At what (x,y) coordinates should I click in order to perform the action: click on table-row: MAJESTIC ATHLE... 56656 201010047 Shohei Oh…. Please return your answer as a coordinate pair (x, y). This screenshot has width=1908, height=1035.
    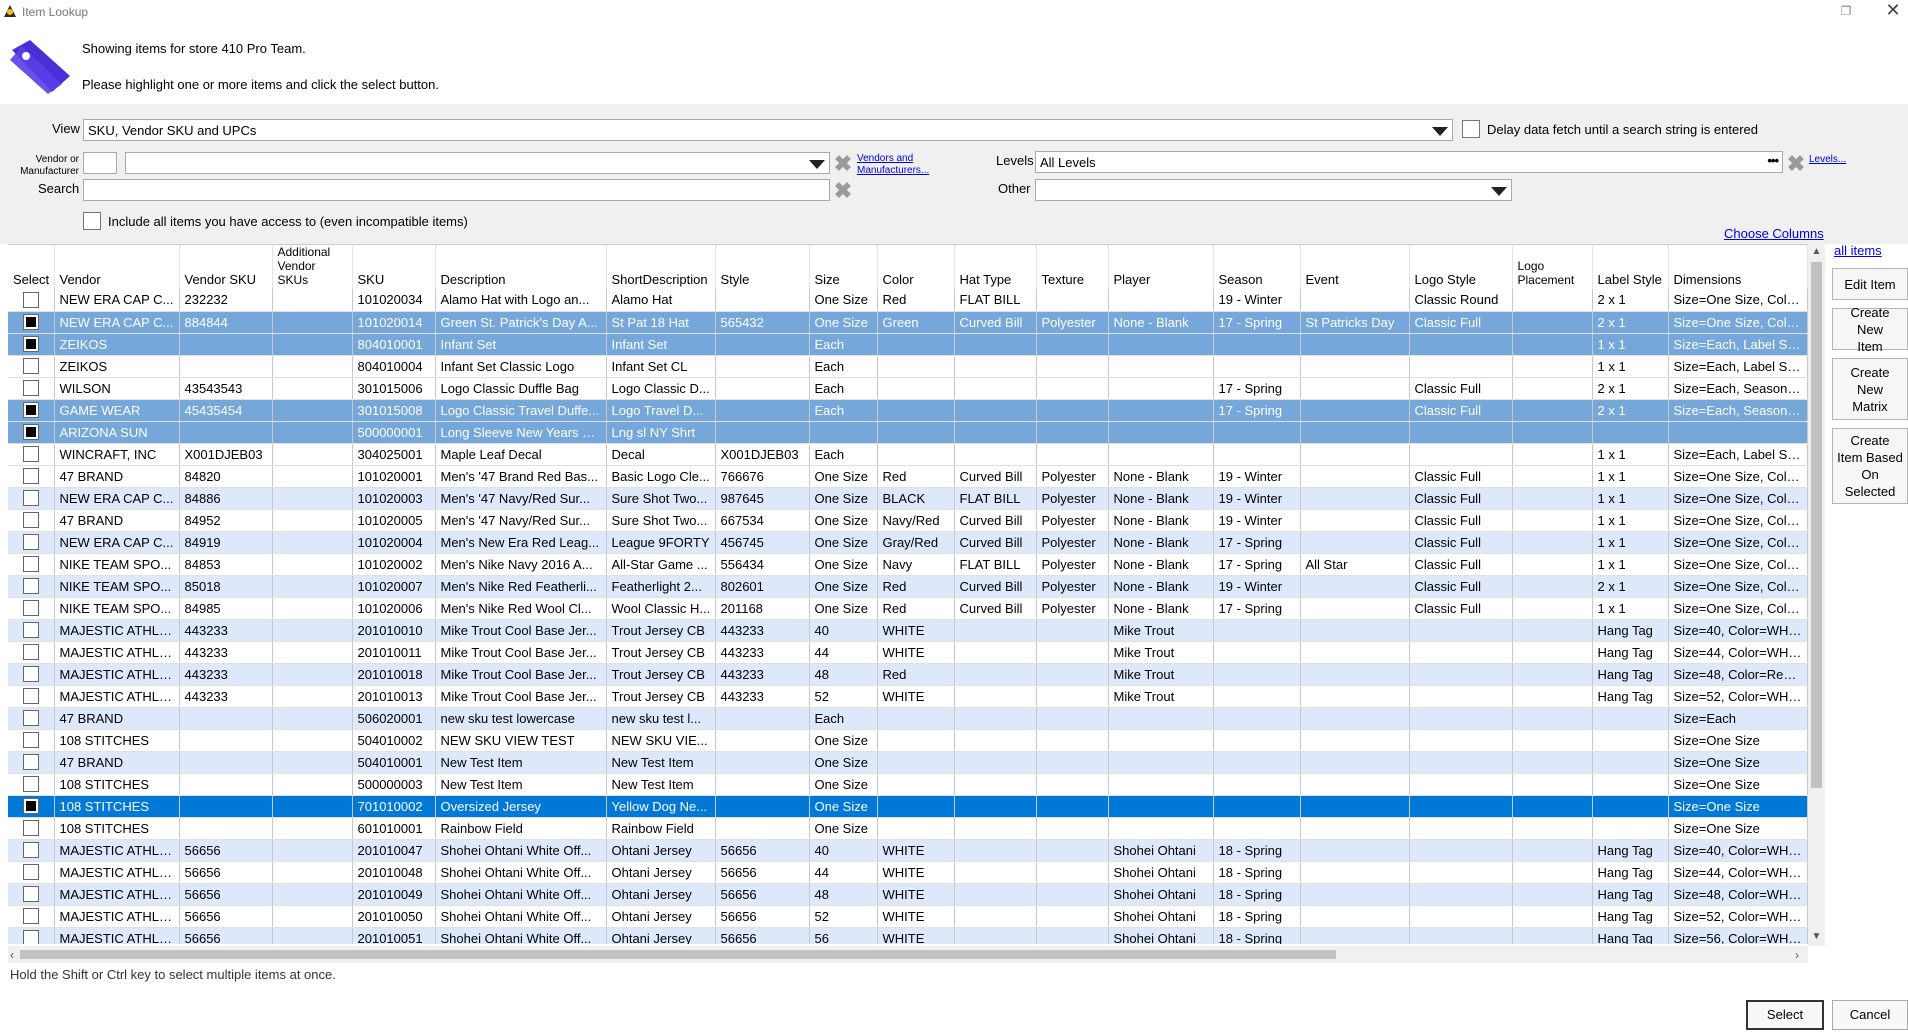
    Looking at the image, I should click on (908, 850).